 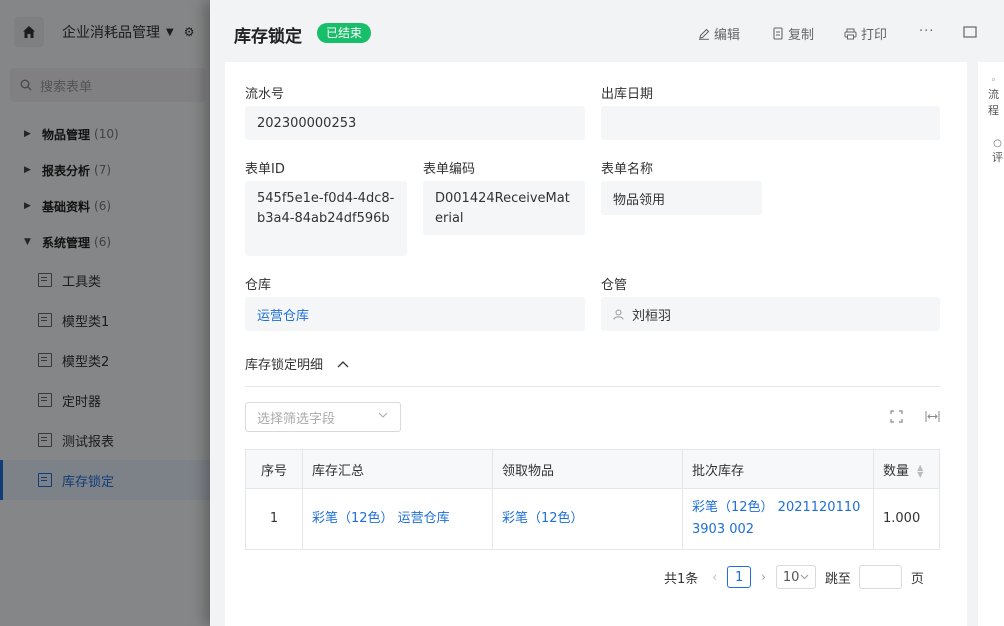 I want to click on print-button: 打印, so click(x=865, y=33).